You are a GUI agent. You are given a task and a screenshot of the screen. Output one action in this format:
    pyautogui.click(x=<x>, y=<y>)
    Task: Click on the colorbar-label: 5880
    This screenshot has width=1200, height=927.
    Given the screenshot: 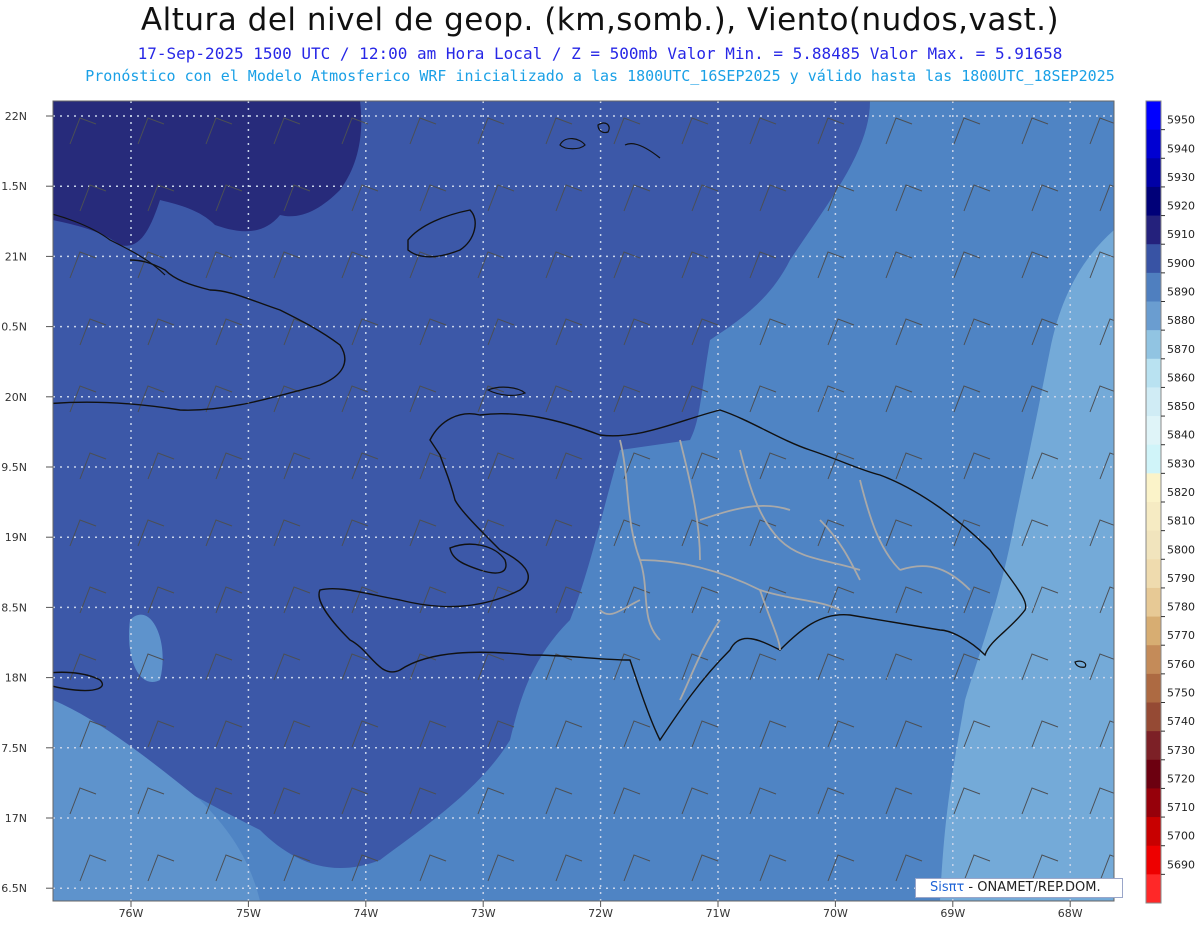 What is the action you would take?
    pyautogui.click(x=1181, y=320)
    